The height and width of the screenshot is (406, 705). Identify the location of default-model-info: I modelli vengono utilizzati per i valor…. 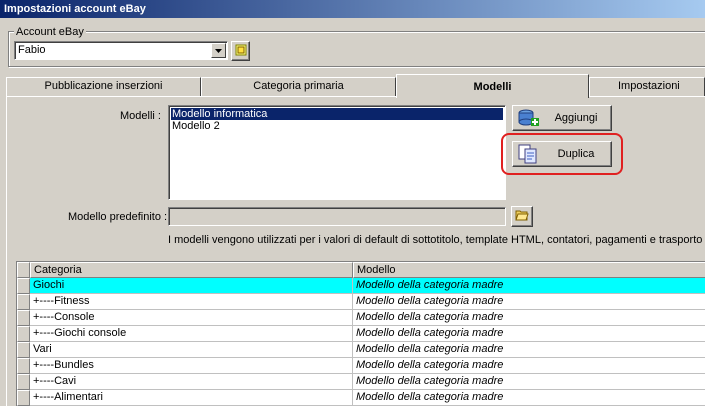
(435, 240).